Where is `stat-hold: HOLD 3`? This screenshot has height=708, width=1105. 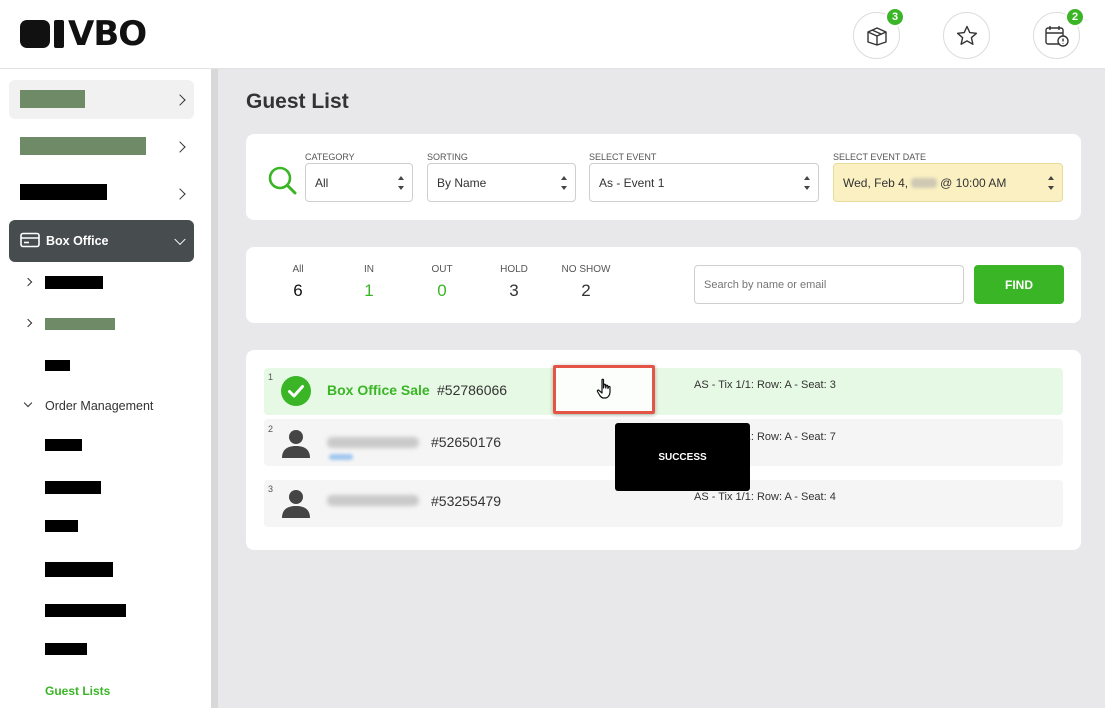
stat-hold: HOLD 3 is located at coordinates (514, 282).